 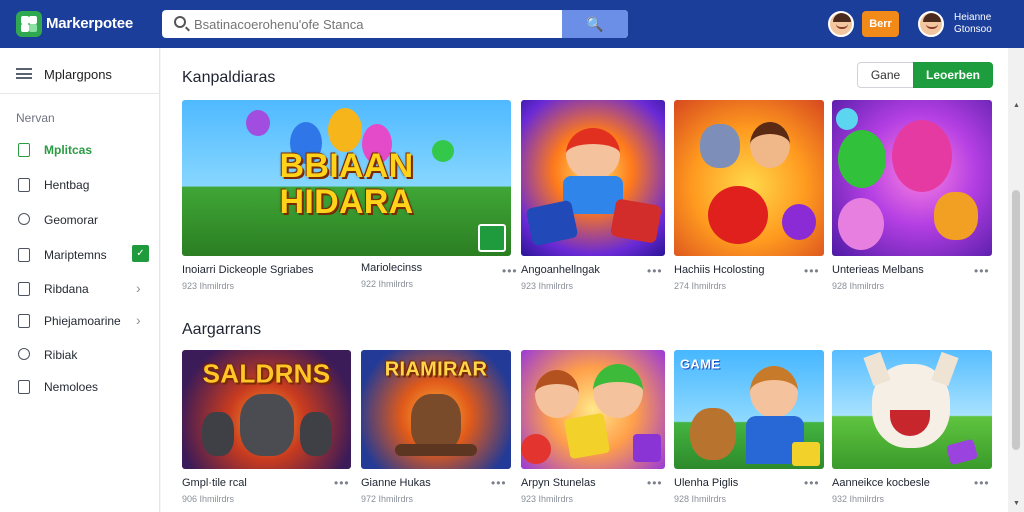 I want to click on sidebar-title: Mplargpons, so click(x=78, y=74).